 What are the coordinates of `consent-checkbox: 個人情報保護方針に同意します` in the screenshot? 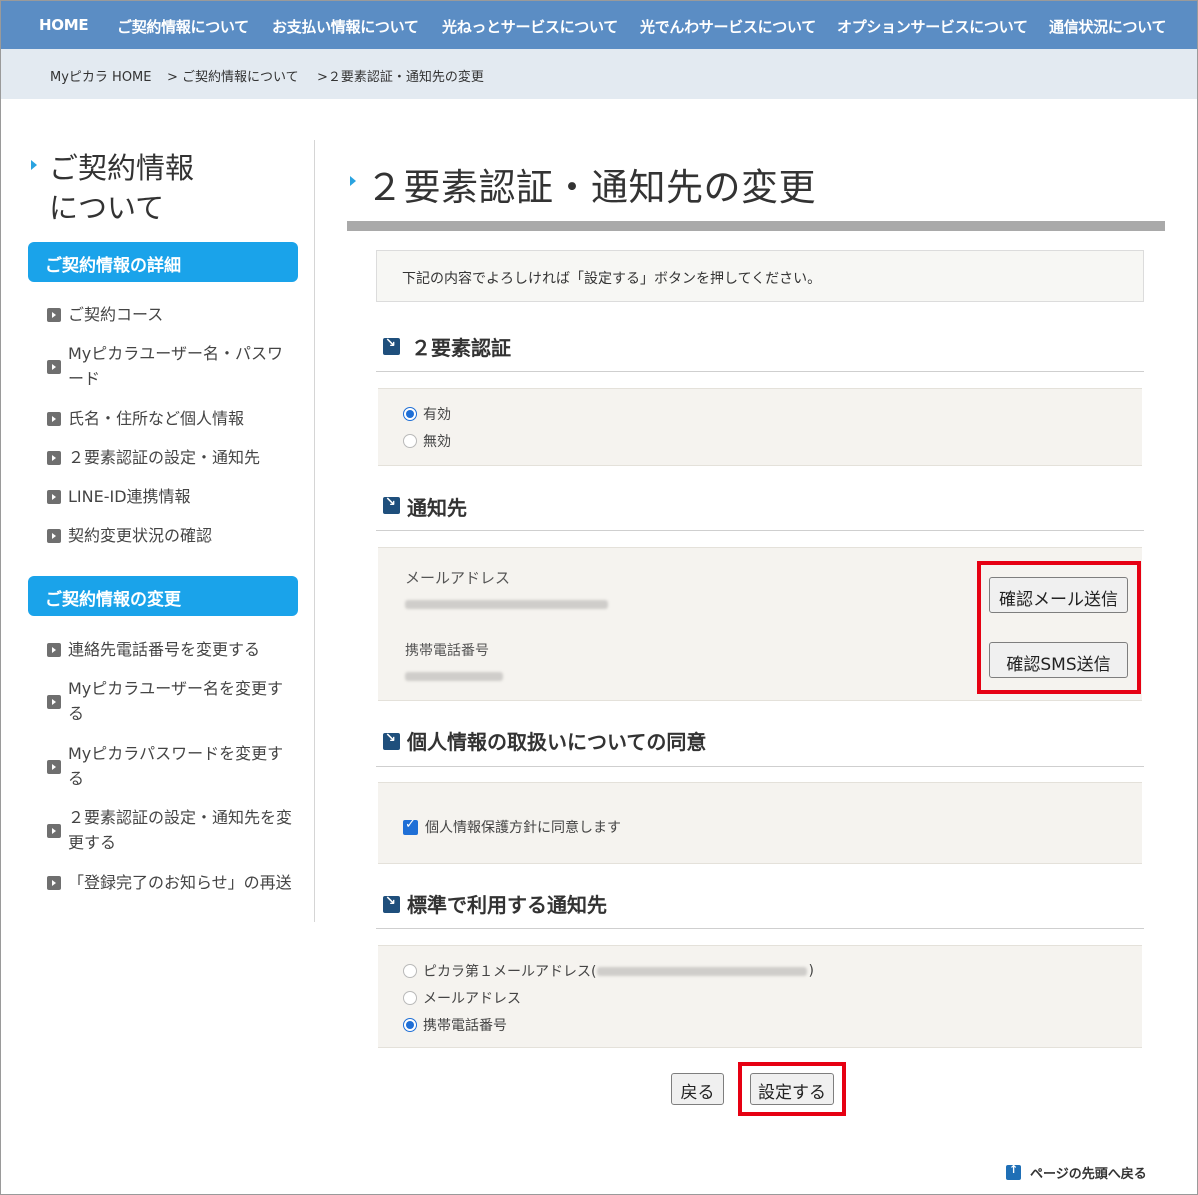 It's located at (512, 827).